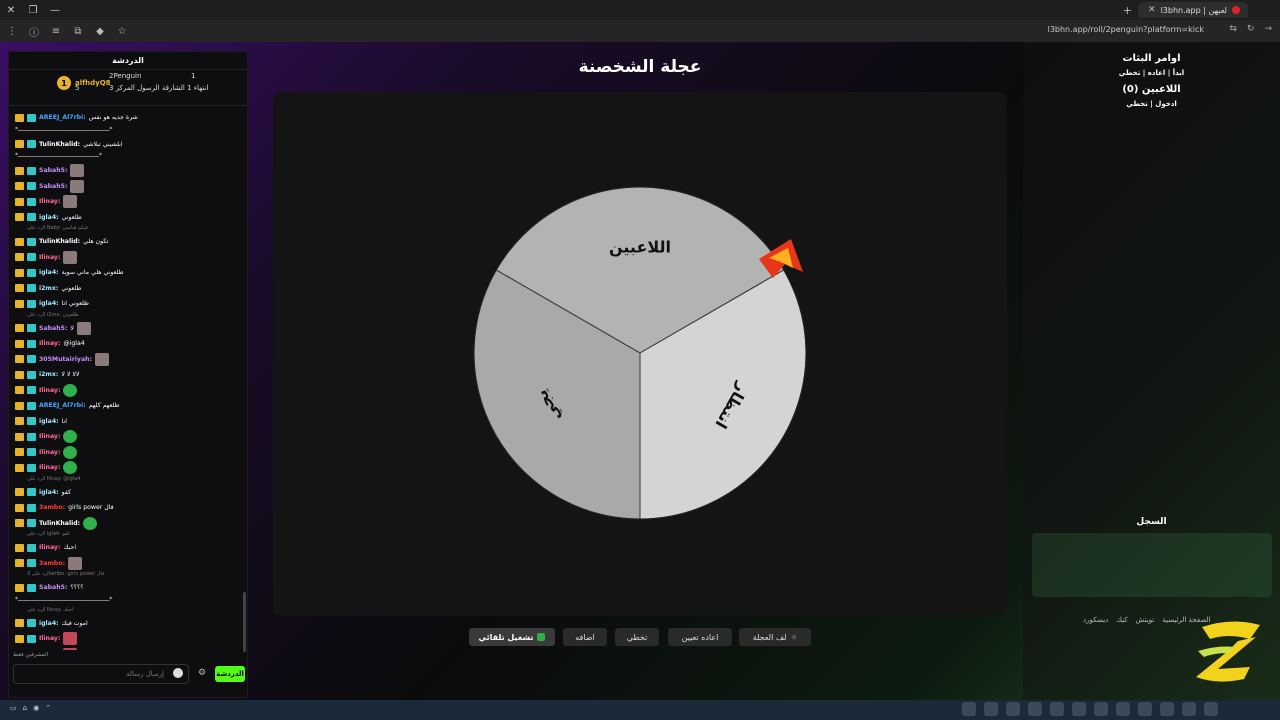  I want to click on minimize-window-icon: —, so click(55, 10).